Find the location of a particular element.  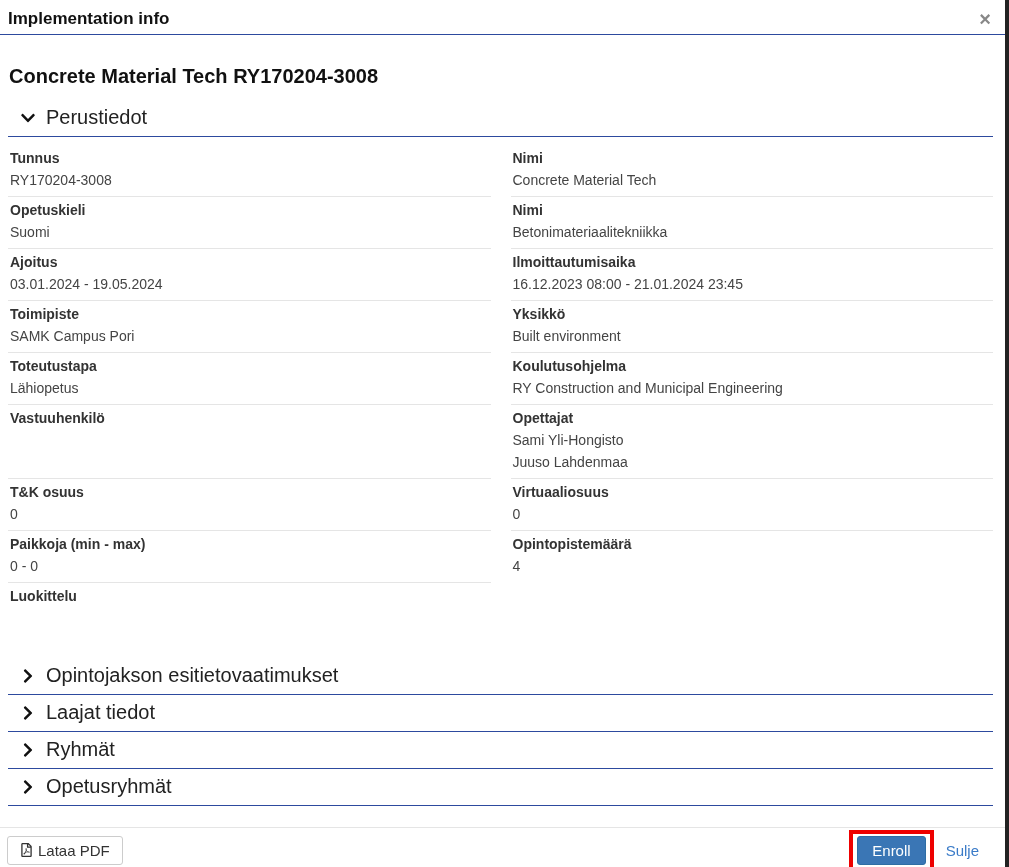

field-value: 03.01.2024 - 19.05.2024 is located at coordinates (87, 284).